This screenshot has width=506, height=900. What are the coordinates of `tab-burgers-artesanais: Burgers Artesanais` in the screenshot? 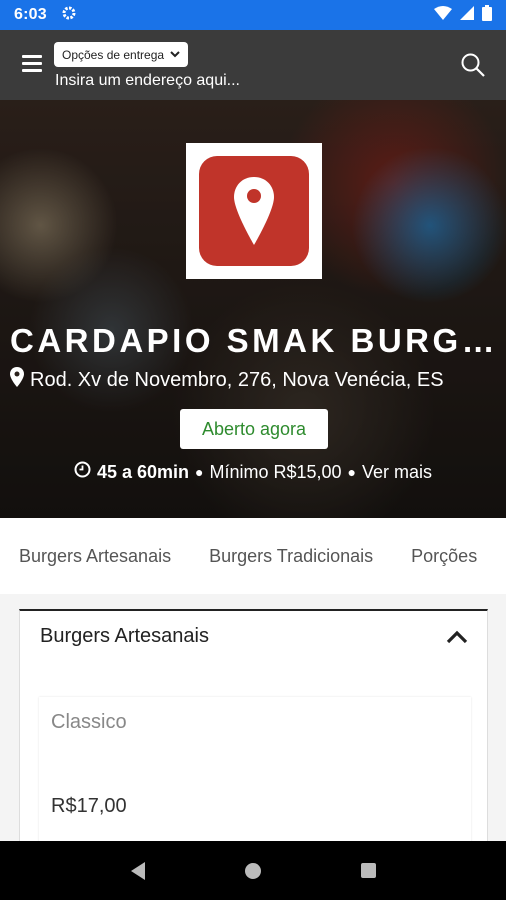 It's located at (95, 556).